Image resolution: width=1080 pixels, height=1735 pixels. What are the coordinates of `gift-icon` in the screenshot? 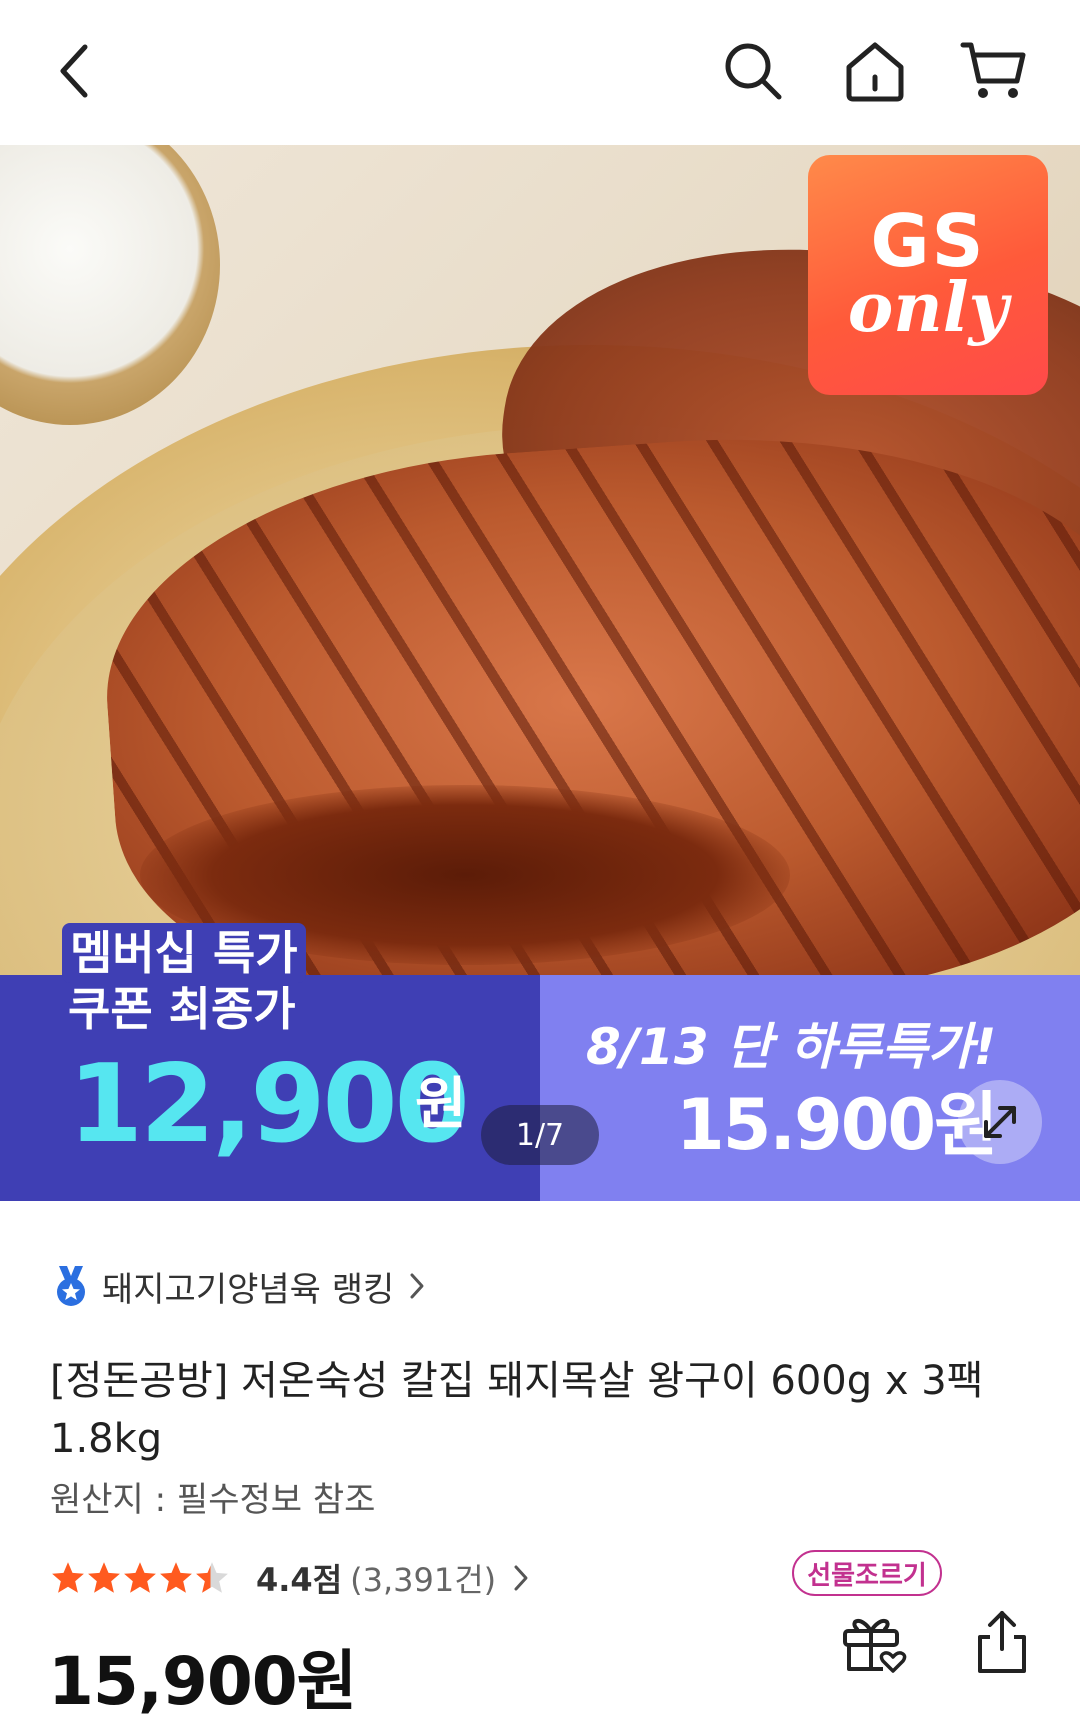 It's located at (875, 1646).